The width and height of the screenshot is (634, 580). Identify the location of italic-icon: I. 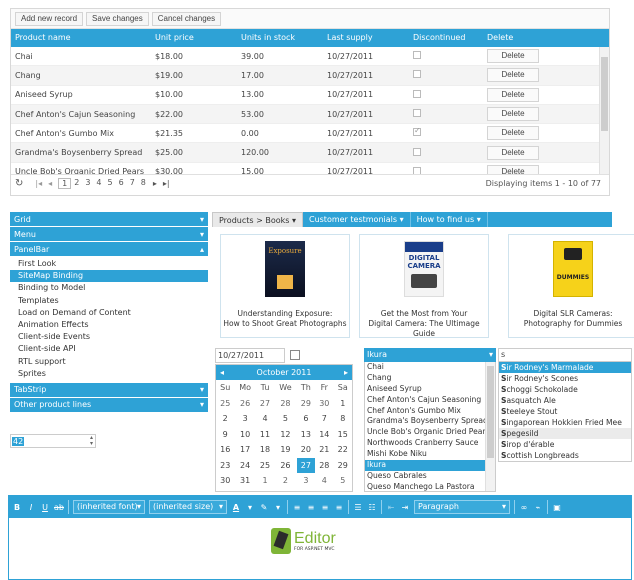
(31, 507).